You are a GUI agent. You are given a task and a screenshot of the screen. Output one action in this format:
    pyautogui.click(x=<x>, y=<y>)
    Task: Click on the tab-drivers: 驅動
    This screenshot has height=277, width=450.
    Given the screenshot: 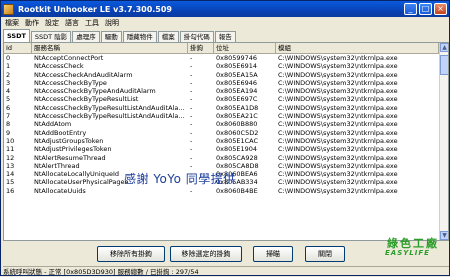 What is the action you would take?
    pyautogui.click(x=111, y=36)
    